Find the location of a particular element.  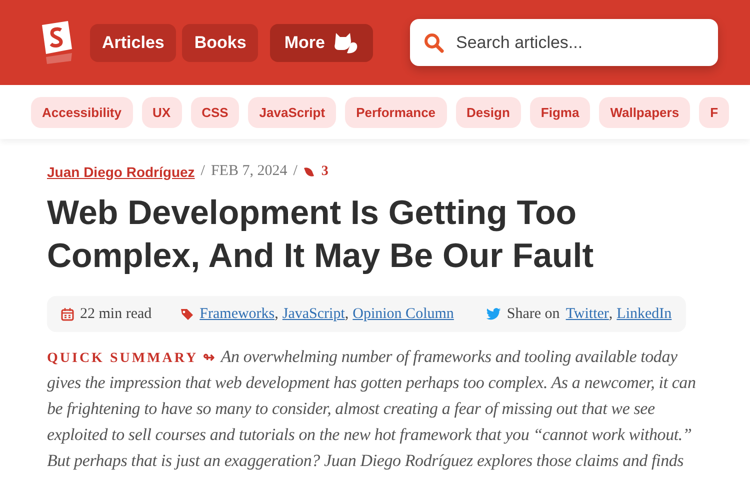

topic-tag: Figma is located at coordinates (560, 112).